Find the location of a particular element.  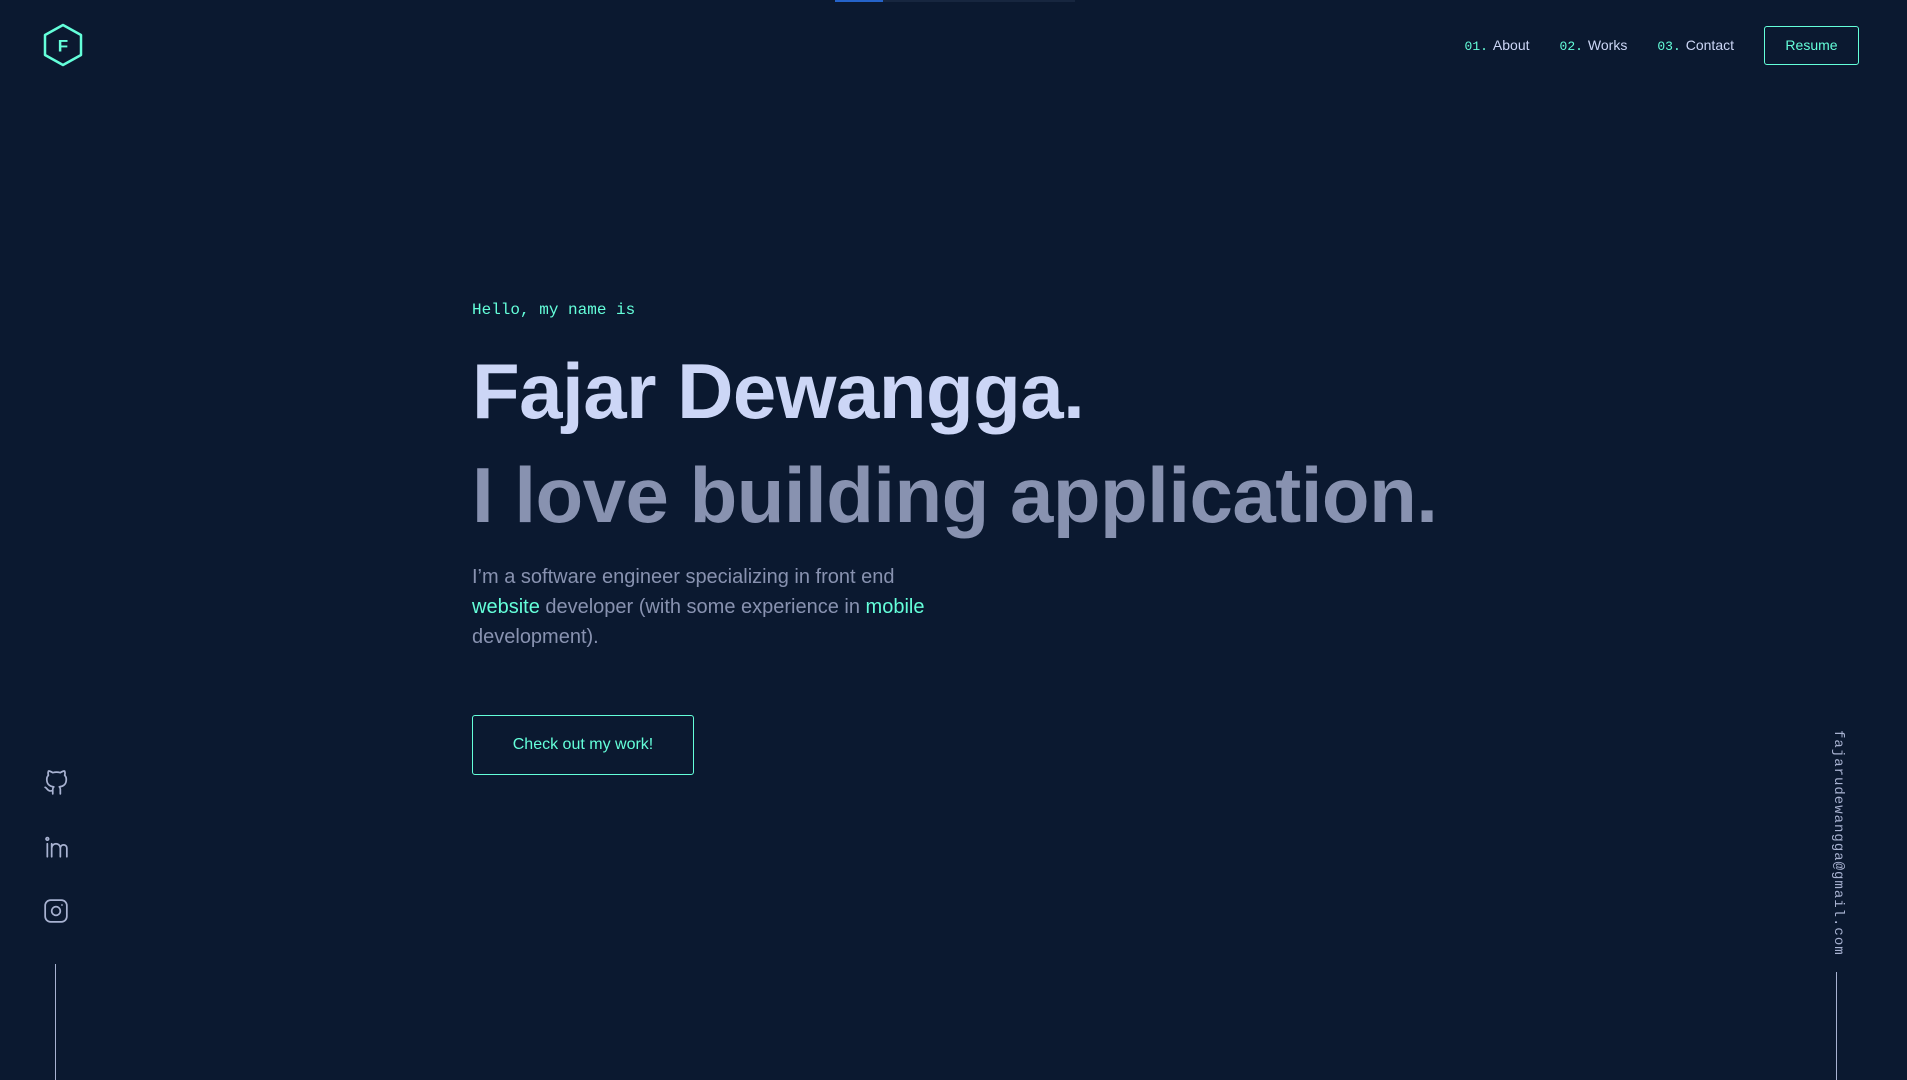

hero-name: Fajar Dewangga. is located at coordinates (778, 391).